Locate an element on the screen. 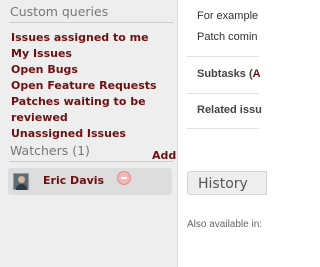 This screenshot has width=320, height=267. query-open-feature-requests: Open Feature Requests is located at coordinates (93, 86).